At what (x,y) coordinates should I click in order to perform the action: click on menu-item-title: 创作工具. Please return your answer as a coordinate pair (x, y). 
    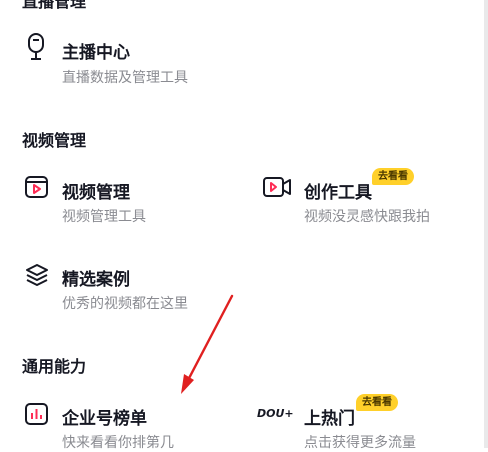
    Looking at the image, I should click on (338, 193).